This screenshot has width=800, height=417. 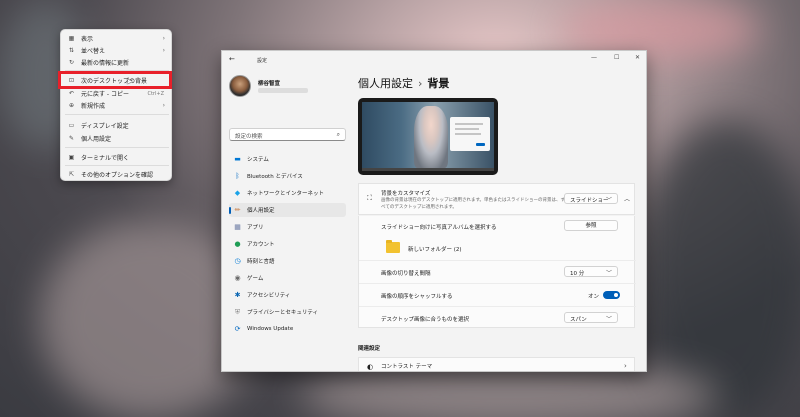 I want to click on page-title: 背景, so click(x=438, y=83).